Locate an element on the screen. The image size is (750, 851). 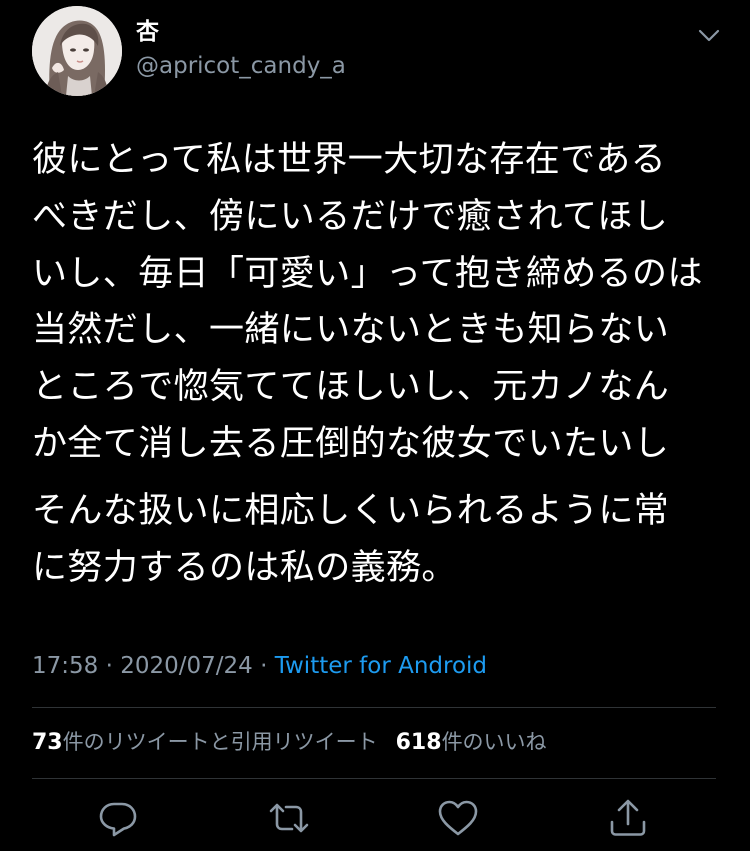
tweet-line: べきだし、傍にいるだけで癒されてほし is located at coordinates (350, 216).